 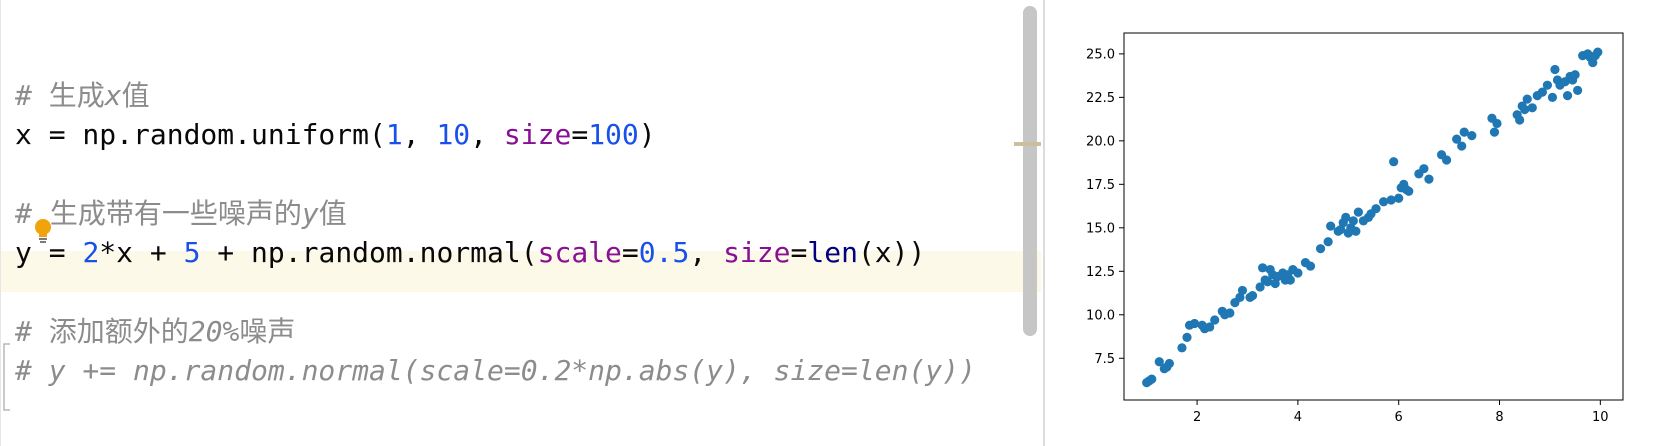 What do you see at coordinates (394, 134) in the screenshot?
I see `number-literal: 1` at bounding box center [394, 134].